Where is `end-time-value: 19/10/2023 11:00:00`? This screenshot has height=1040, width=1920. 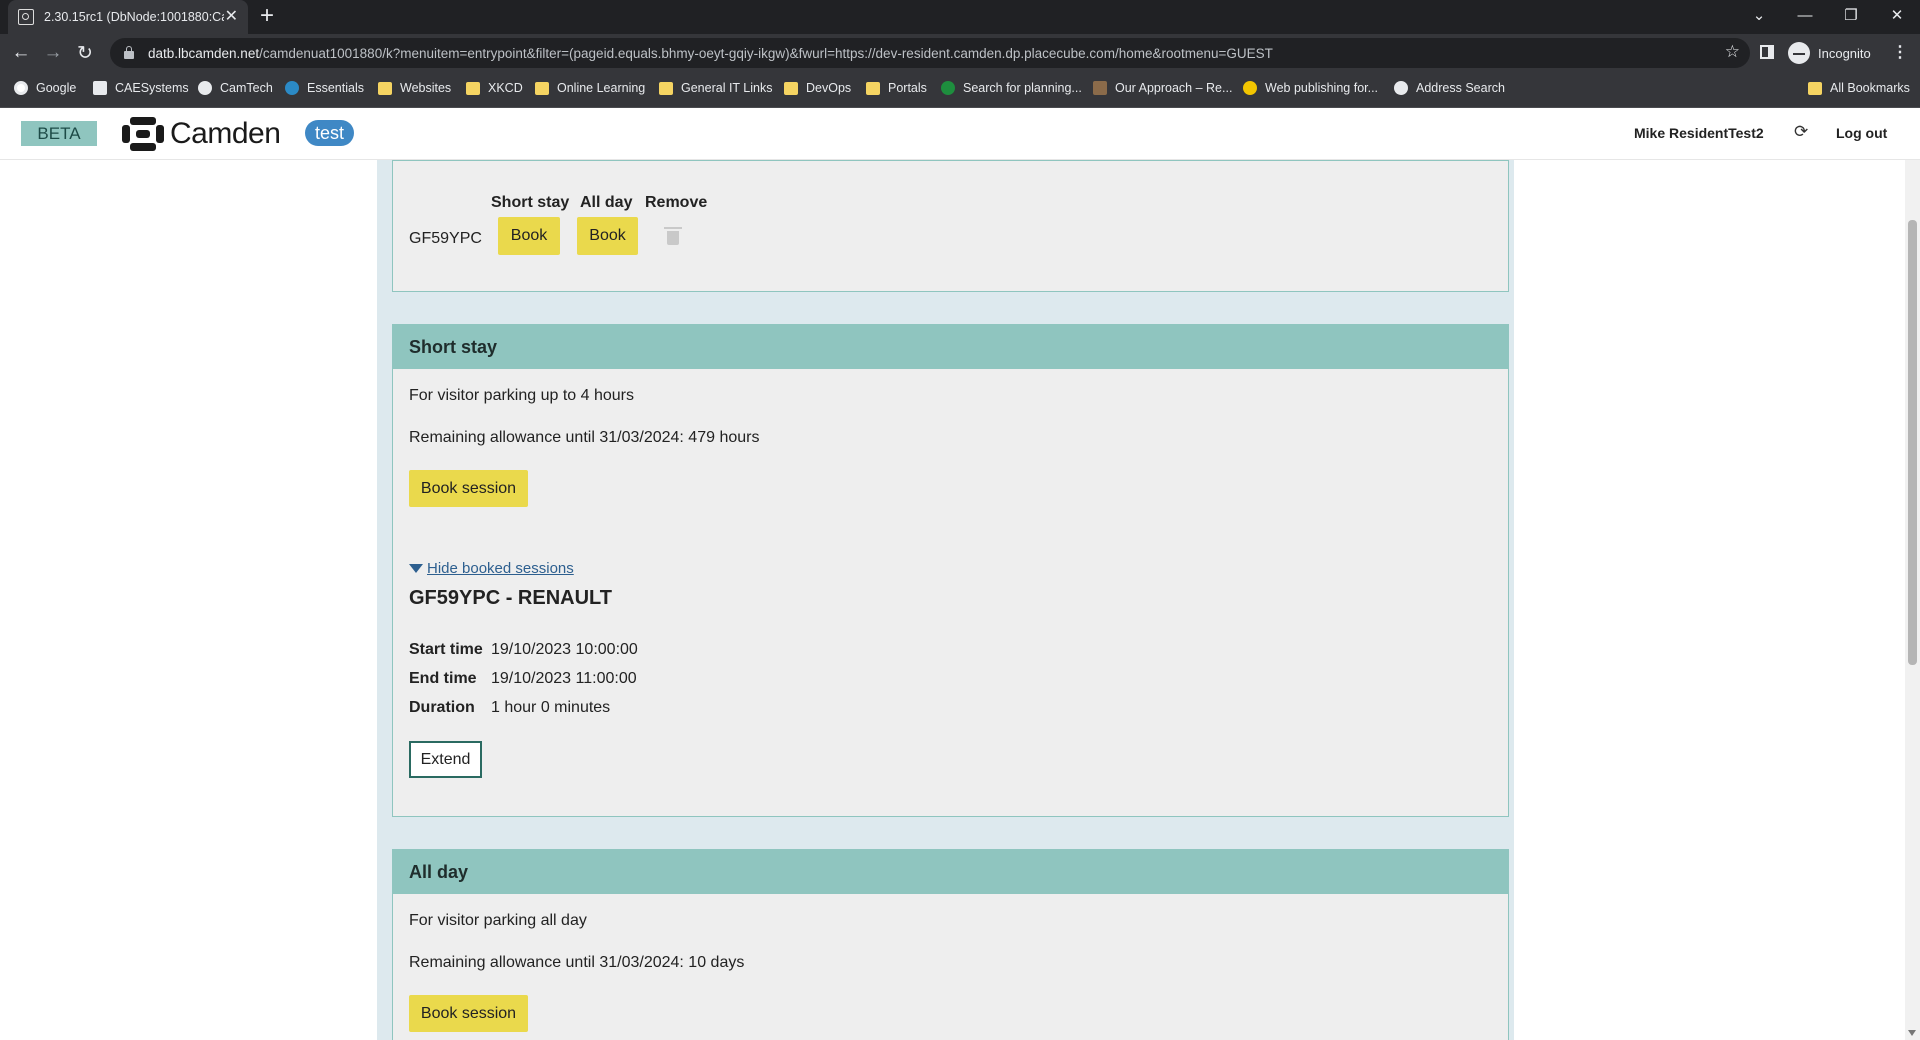 end-time-value: 19/10/2023 11:00:00 is located at coordinates (564, 678).